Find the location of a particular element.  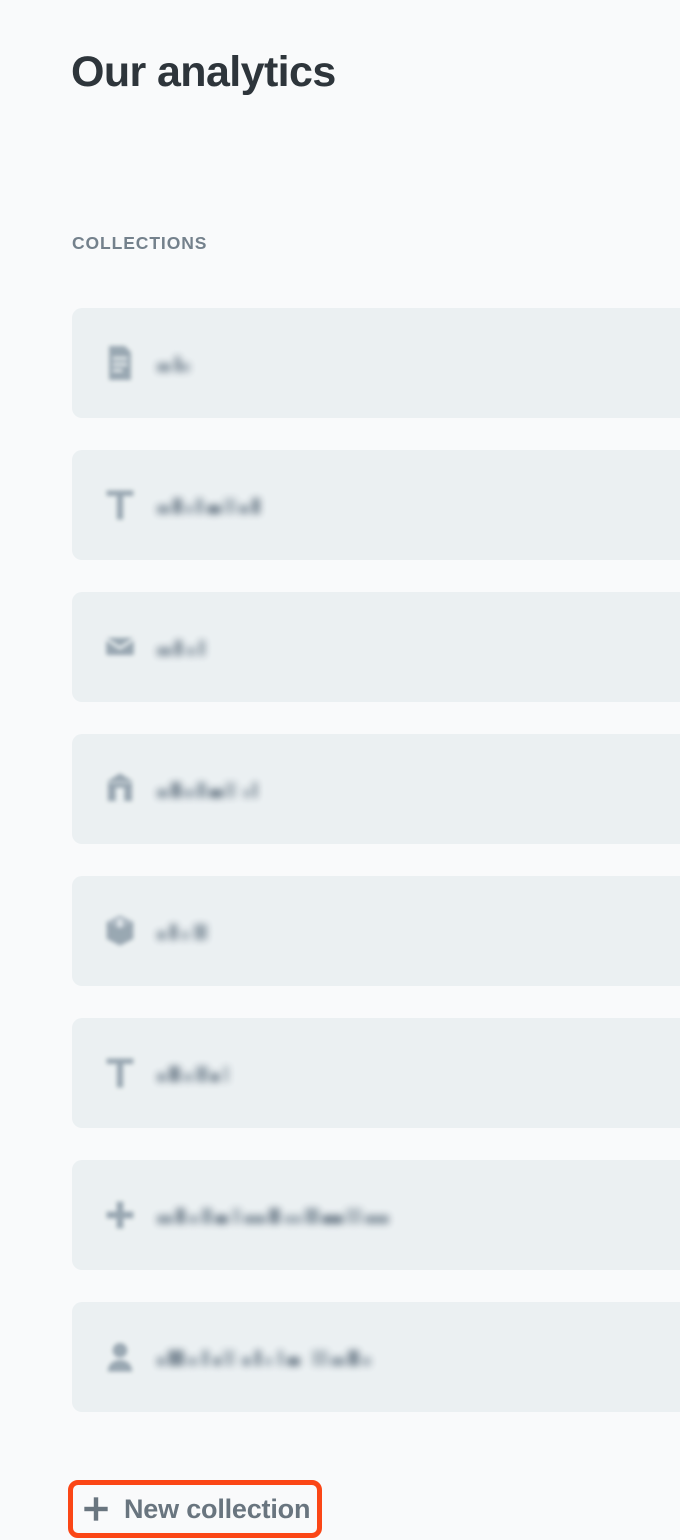

new-collection-button: New collection is located at coordinates (197, 1509).